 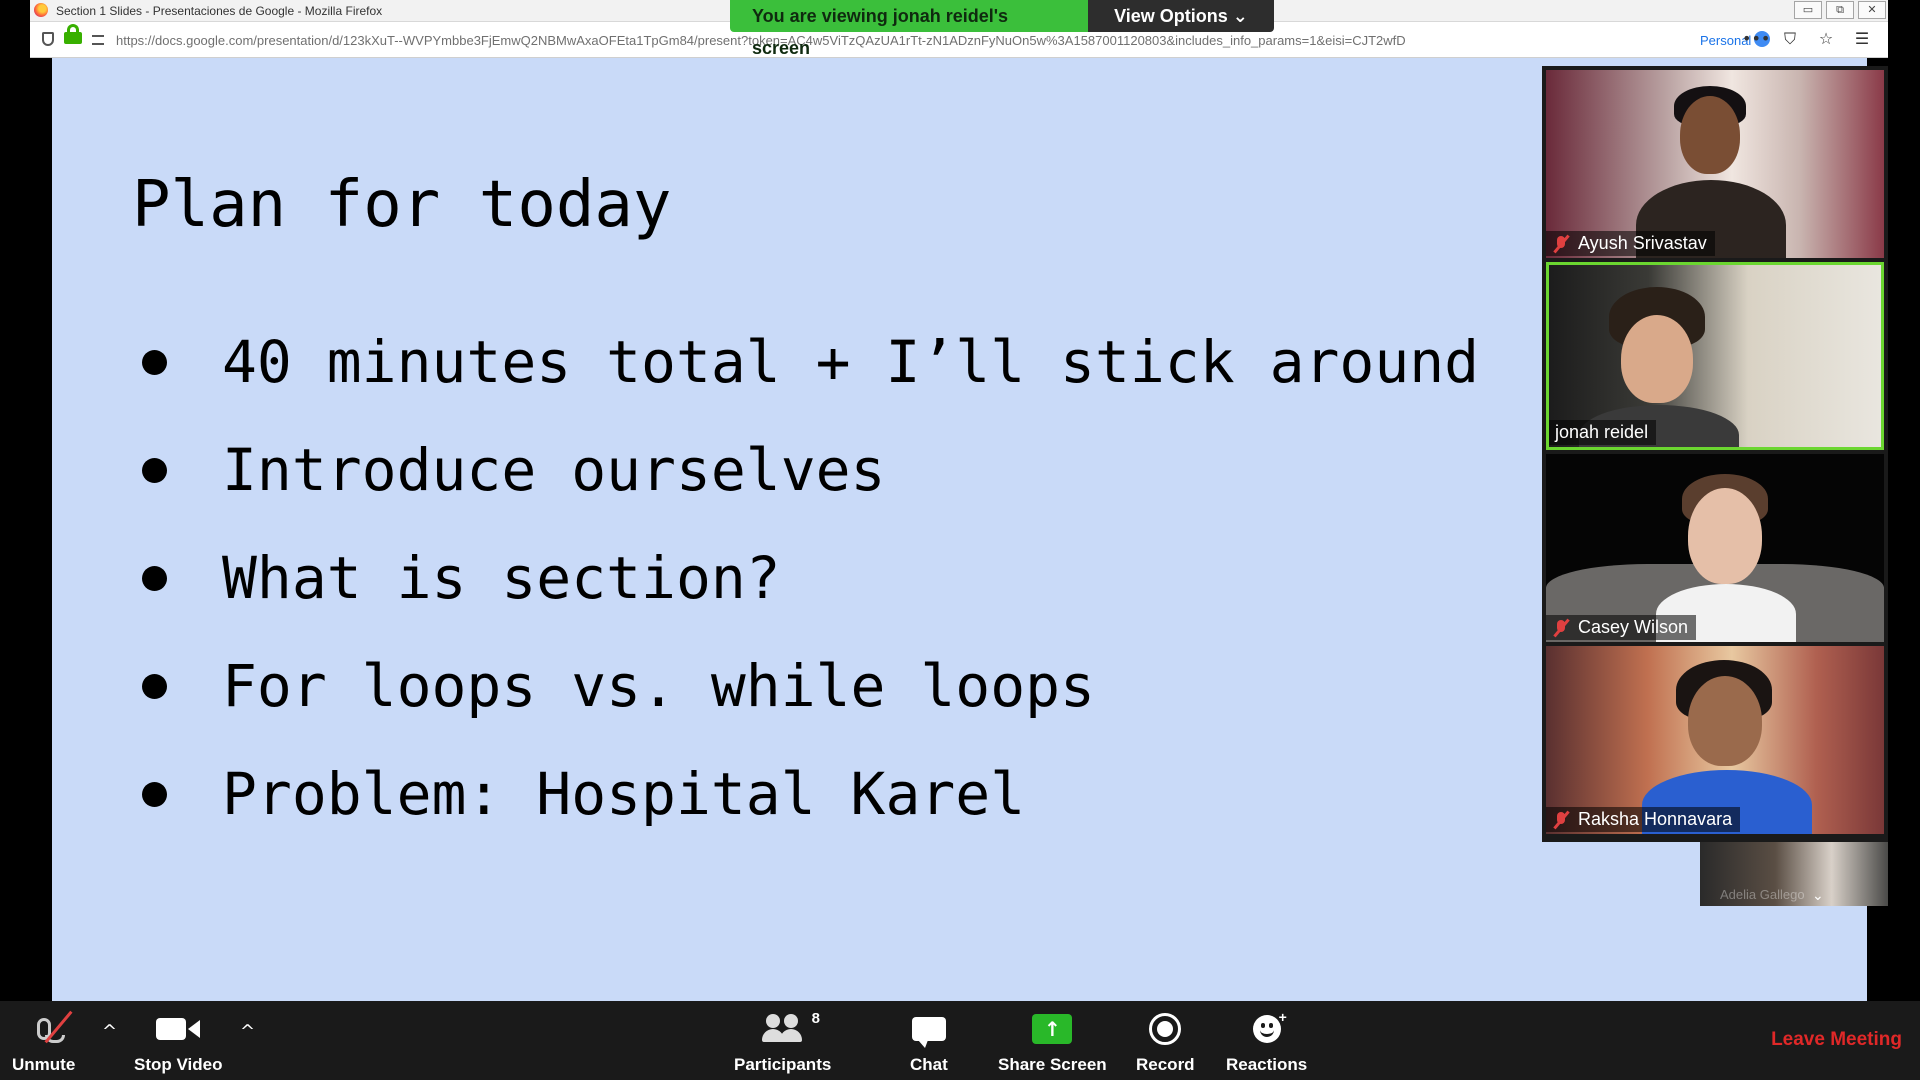 I want to click on share-screen-button: ↑ Share Screen, so click(x=1052, y=1042).